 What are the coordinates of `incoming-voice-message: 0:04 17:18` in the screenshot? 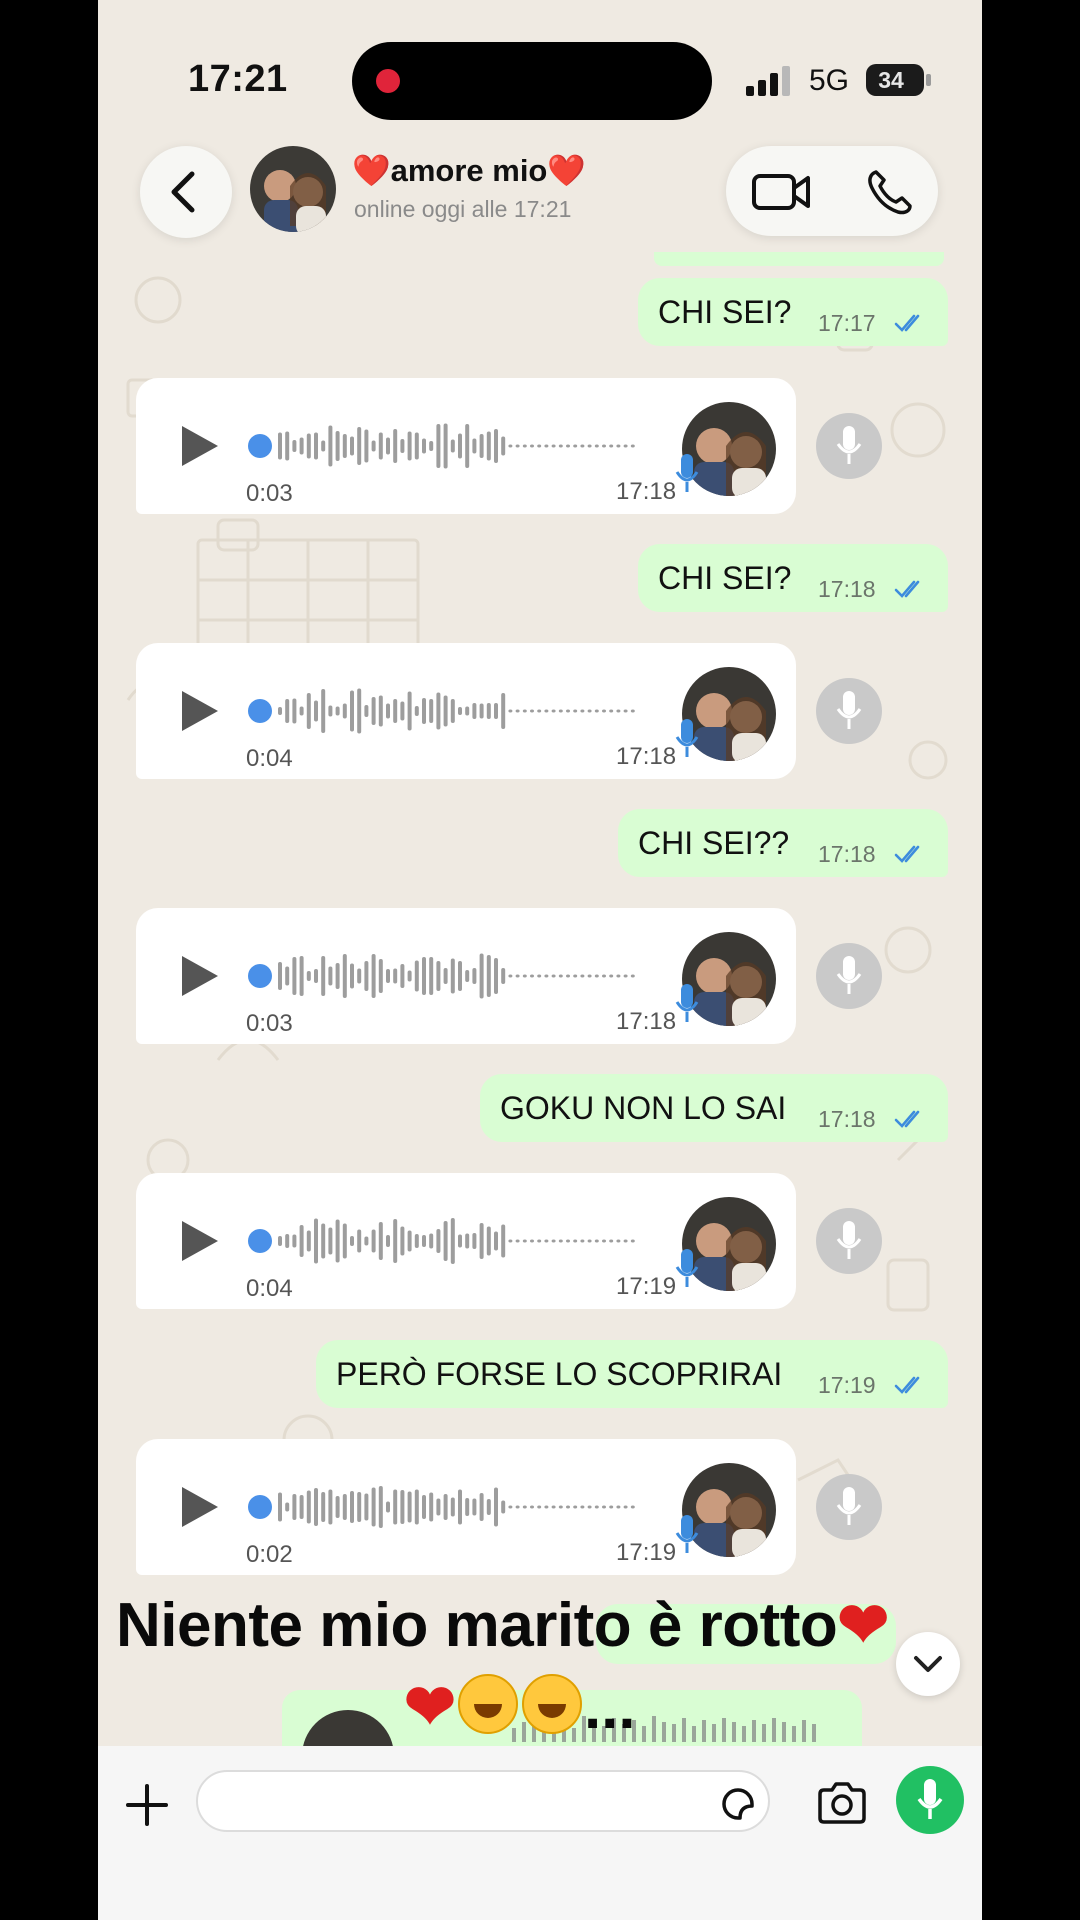 It's located at (466, 711).